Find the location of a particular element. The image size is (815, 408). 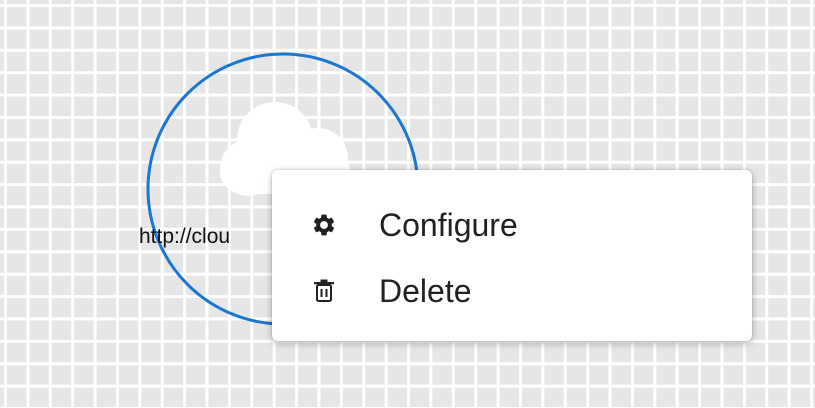

menu-item-delete: Delete is located at coordinates (512, 291).